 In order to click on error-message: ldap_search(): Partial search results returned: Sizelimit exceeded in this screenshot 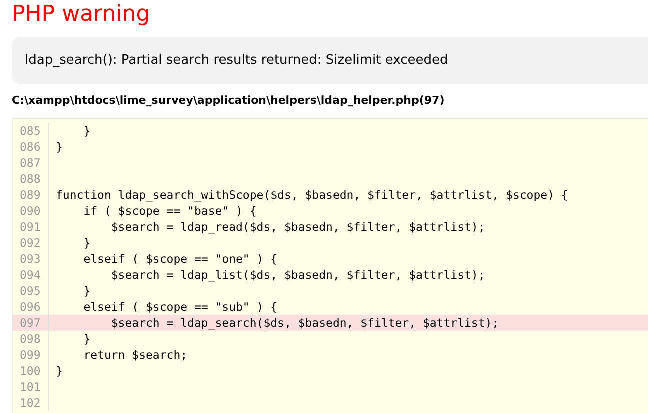, I will do `click(236, 61)`.